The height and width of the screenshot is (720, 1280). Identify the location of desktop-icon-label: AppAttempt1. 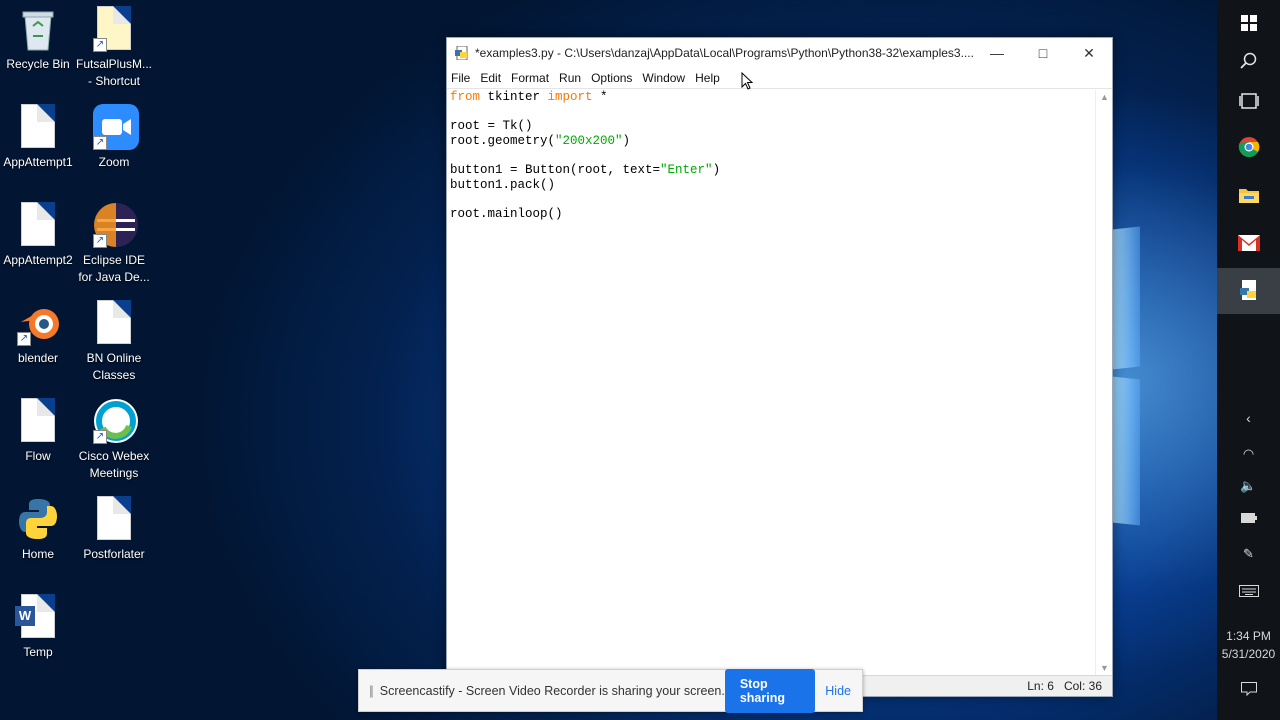
(38, 162).